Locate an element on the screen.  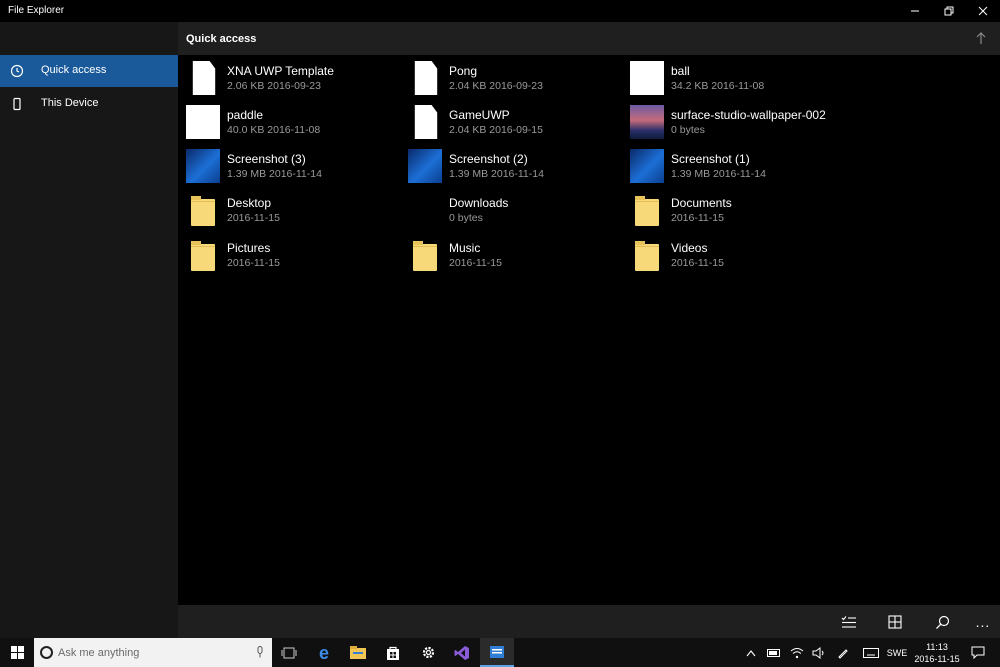
search-icon is located at coordinates (942, 622).